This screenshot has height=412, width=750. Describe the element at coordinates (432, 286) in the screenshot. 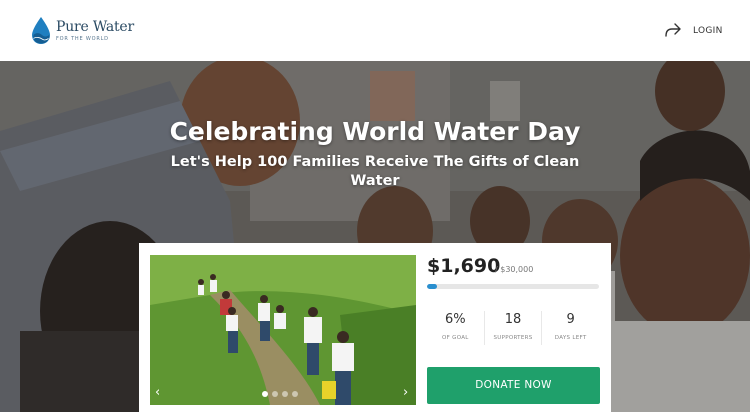

I see `progress-fill` at that location.